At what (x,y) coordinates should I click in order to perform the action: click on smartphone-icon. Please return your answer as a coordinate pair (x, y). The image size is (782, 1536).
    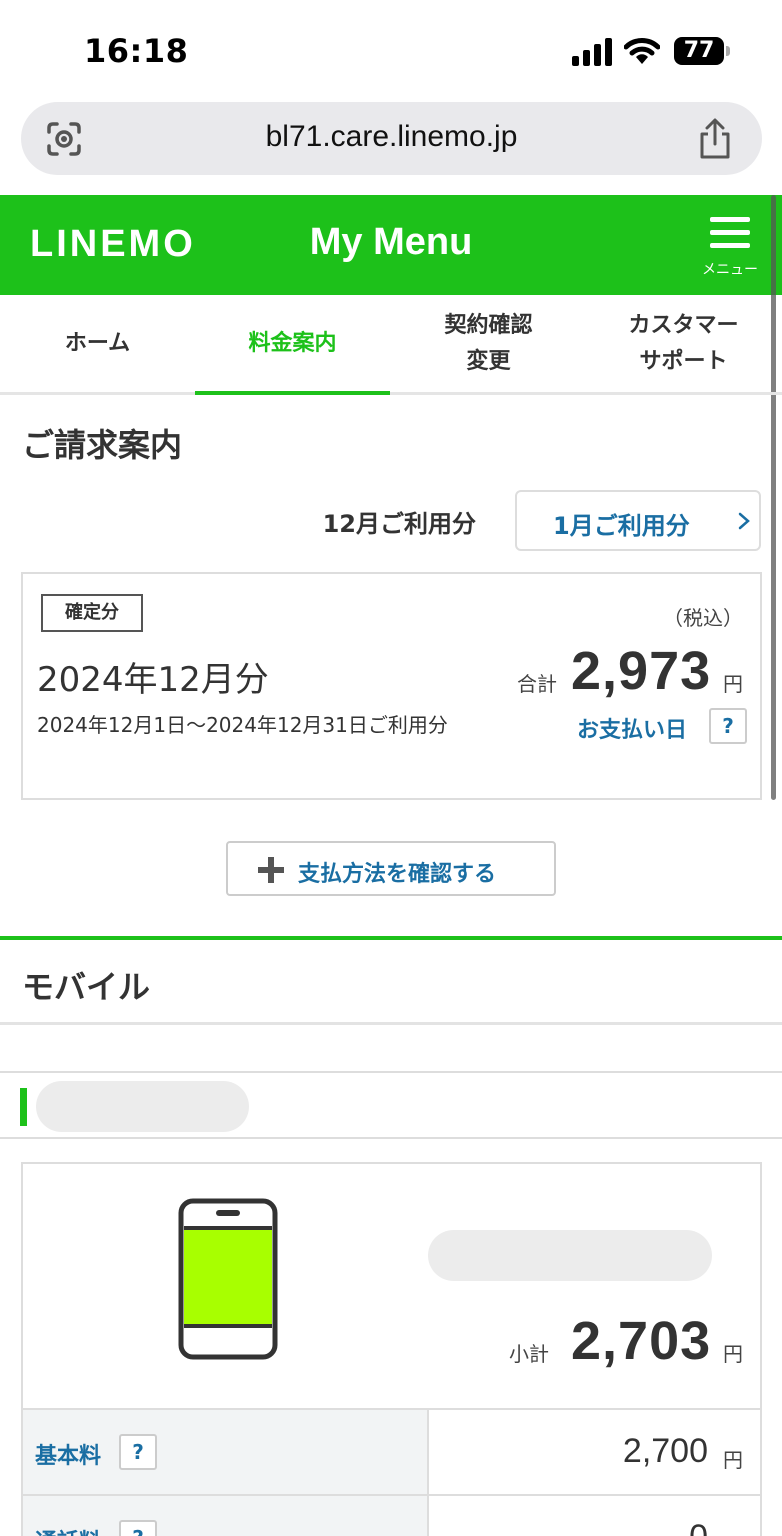
    Looking at the image, I should click on (228, 1279).